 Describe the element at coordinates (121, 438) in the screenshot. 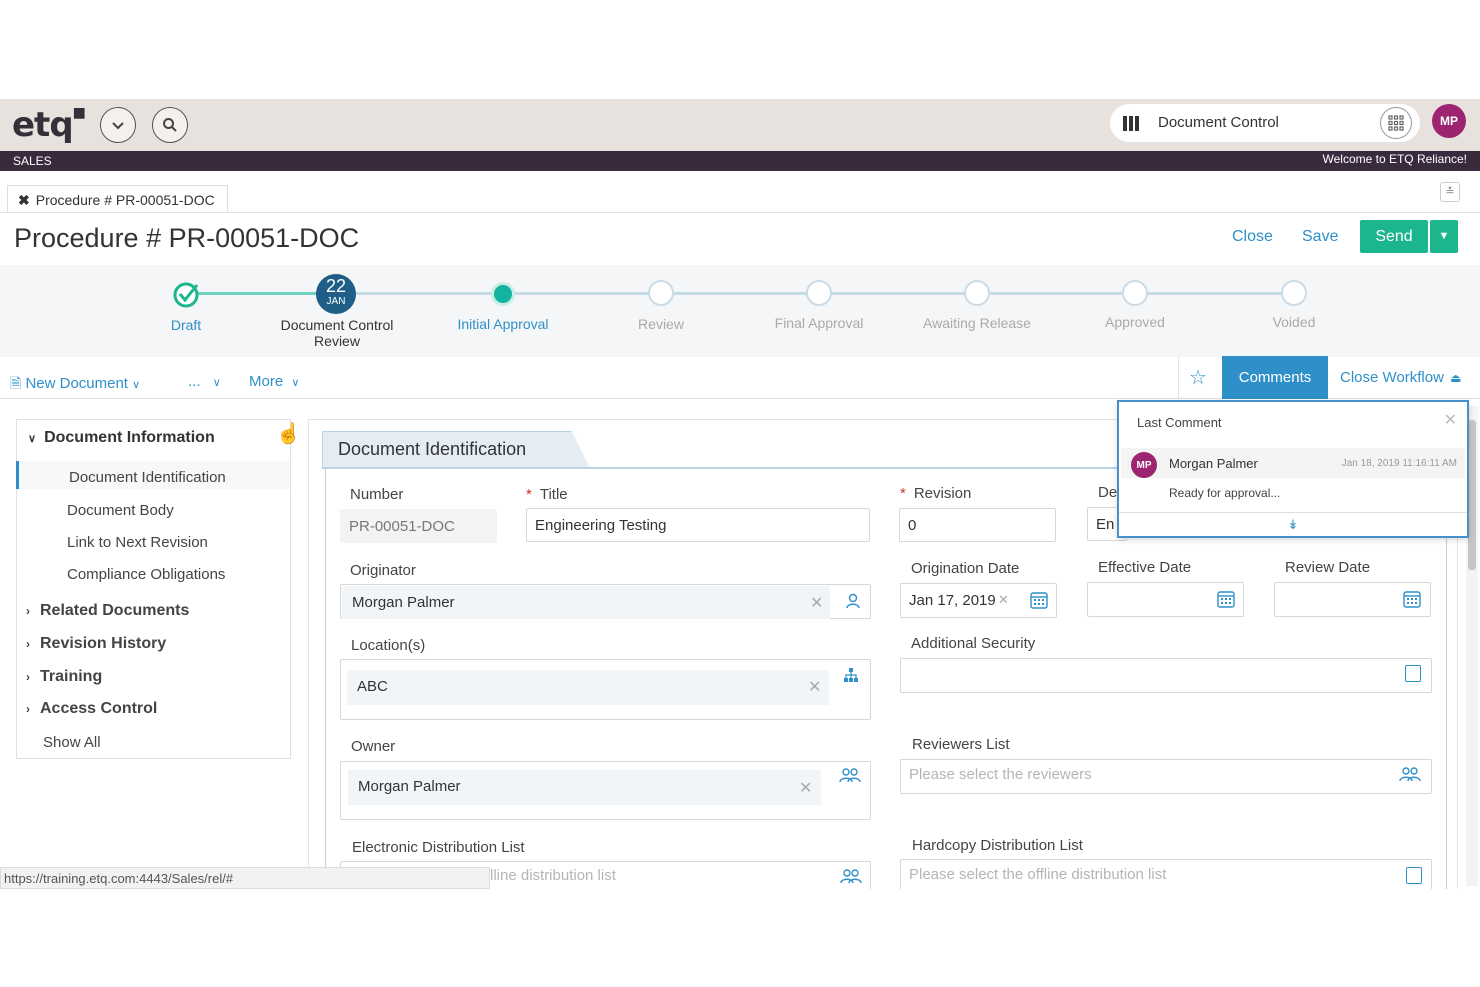

I see `nav-section-document-information: ∨ Document Information` at that location.